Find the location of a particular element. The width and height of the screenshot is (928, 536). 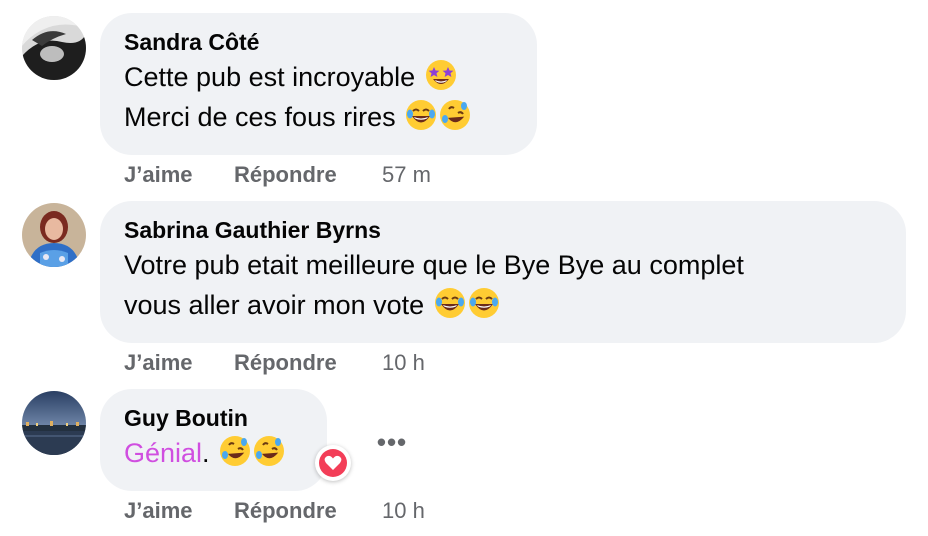

comment-text-line-1: Génial. is located at coordinates (213, 453).